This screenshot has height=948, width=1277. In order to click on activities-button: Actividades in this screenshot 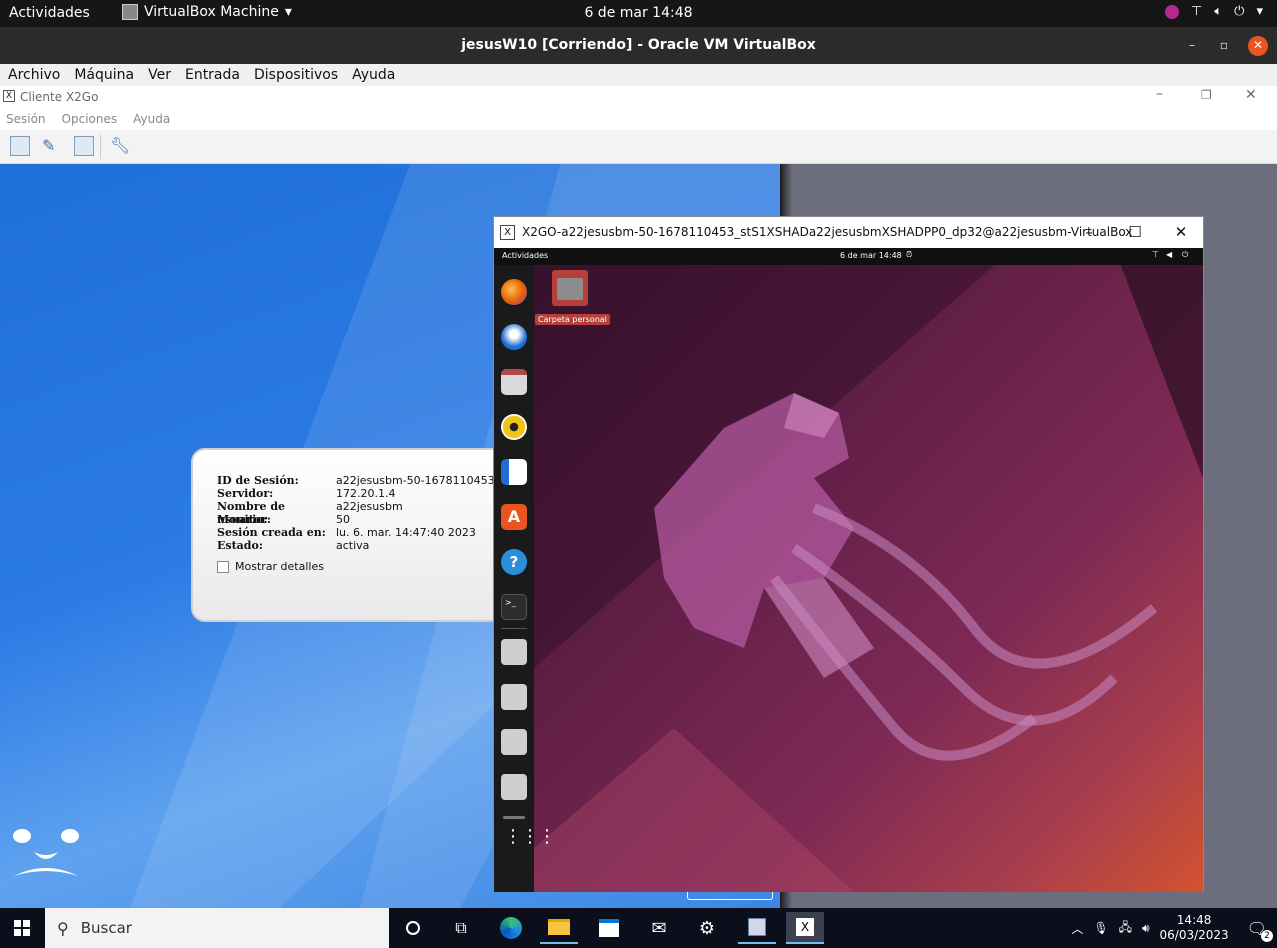, I will do `click(525, 255)`.